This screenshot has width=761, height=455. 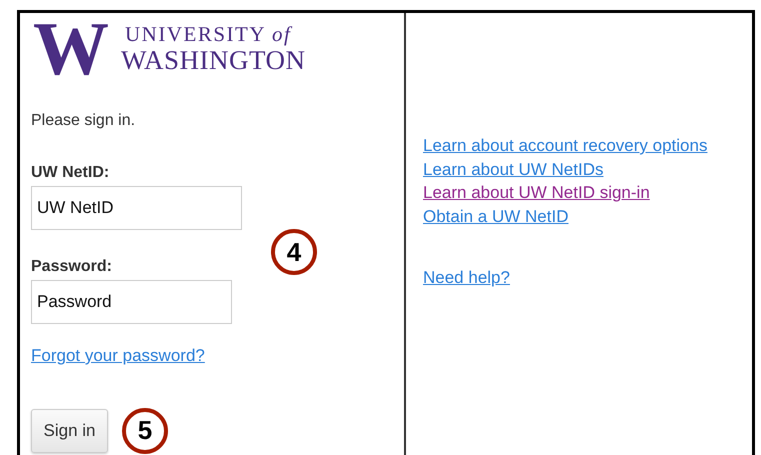 I want to click on field-label: UW NetID:, so click(x=70, y=173).